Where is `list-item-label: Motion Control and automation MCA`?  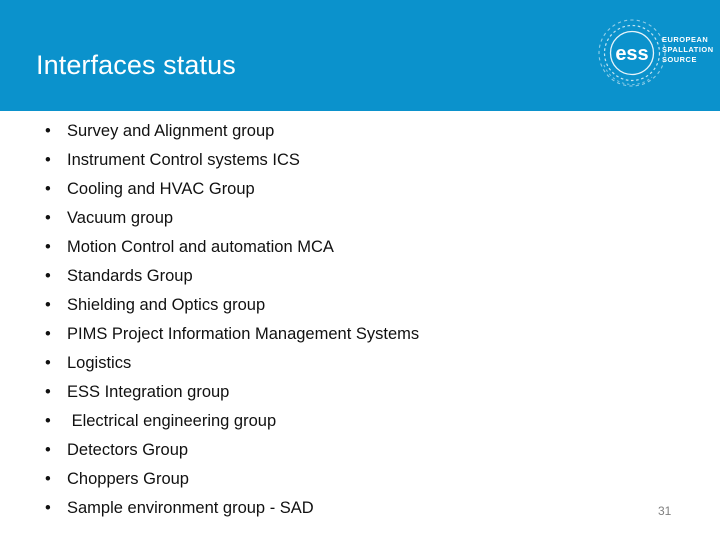
list-item-label: Motion Control and automation MCA is located at coordinates (200, 247).